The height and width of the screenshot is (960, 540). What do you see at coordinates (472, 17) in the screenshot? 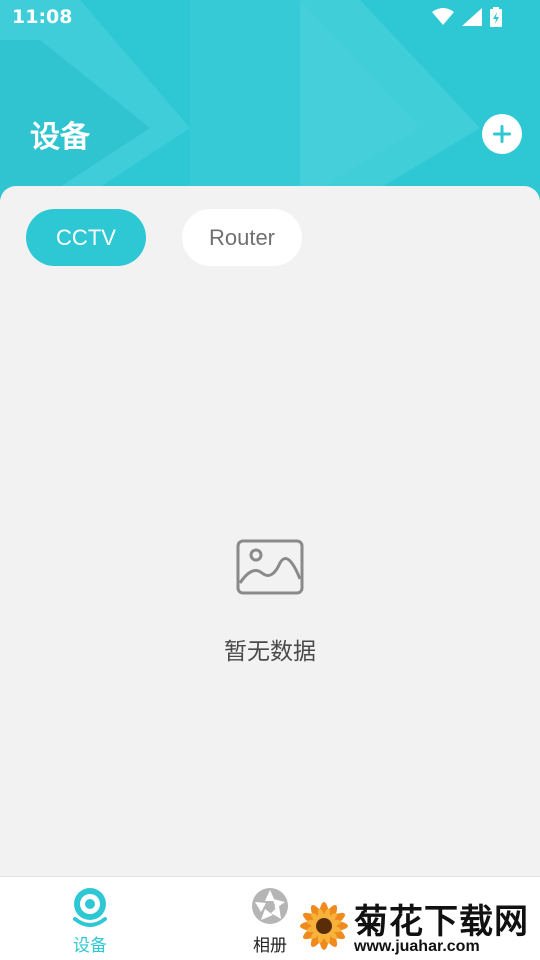
I see `signal-icon` at bounding box center [472, 17].